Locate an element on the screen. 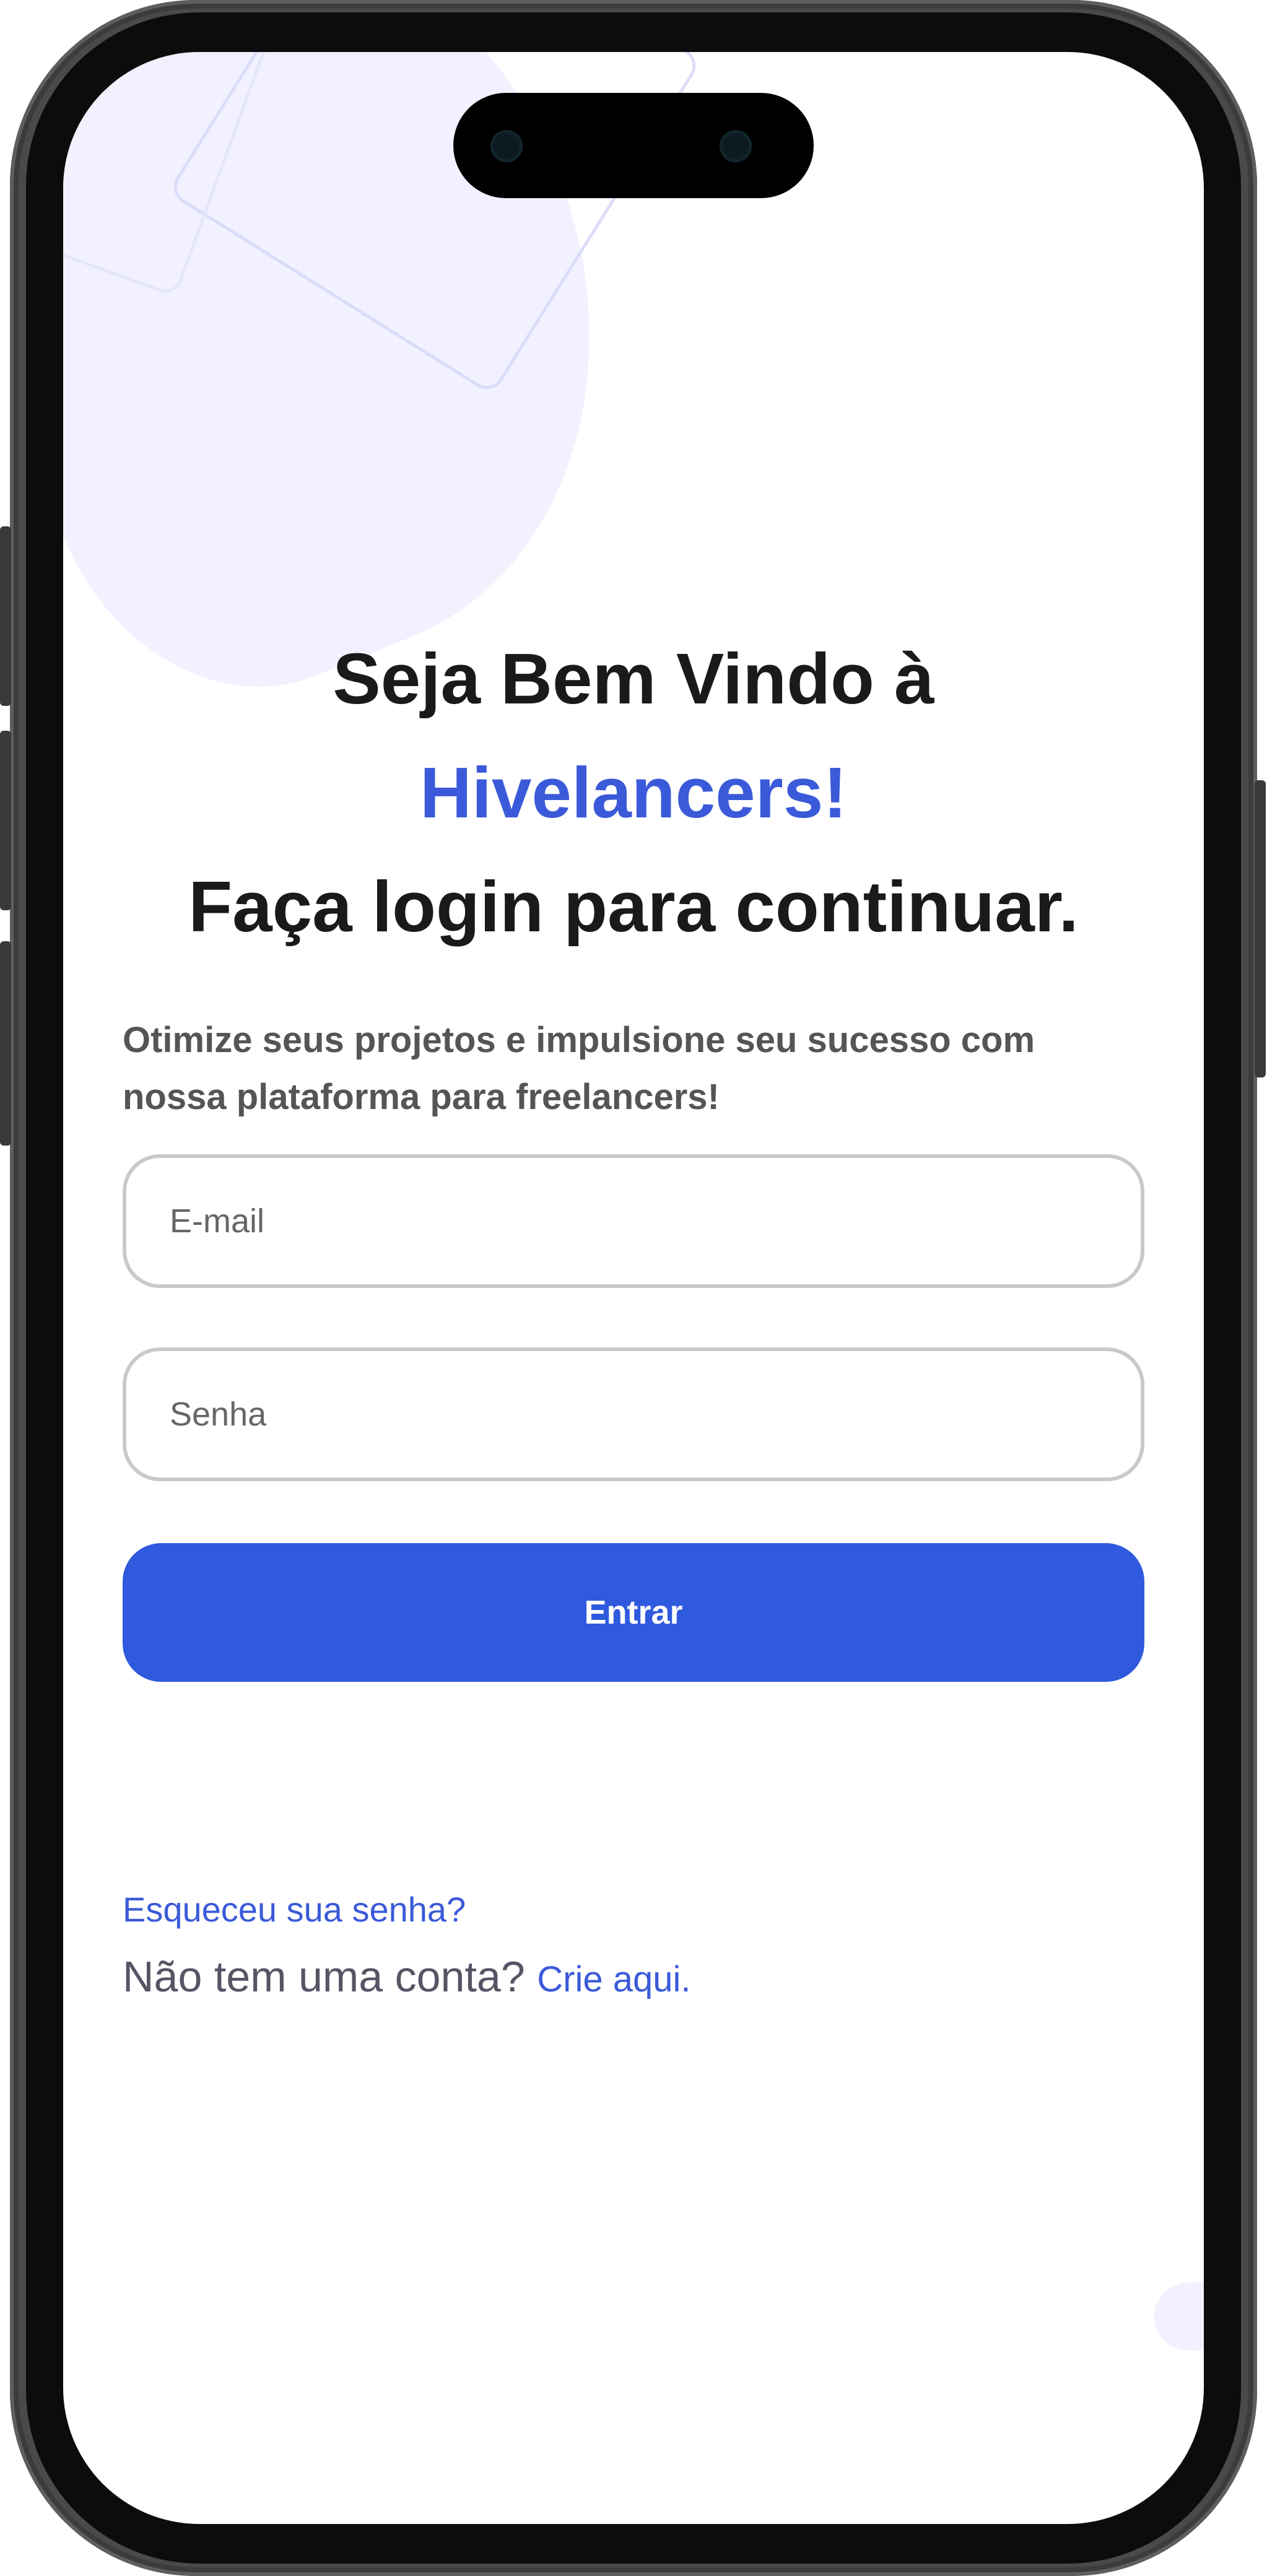 Image resolution: width=1267 pixels, height=2576 pixels. create-account-link: Crie aqui. is located at coordinates (613, 1979).